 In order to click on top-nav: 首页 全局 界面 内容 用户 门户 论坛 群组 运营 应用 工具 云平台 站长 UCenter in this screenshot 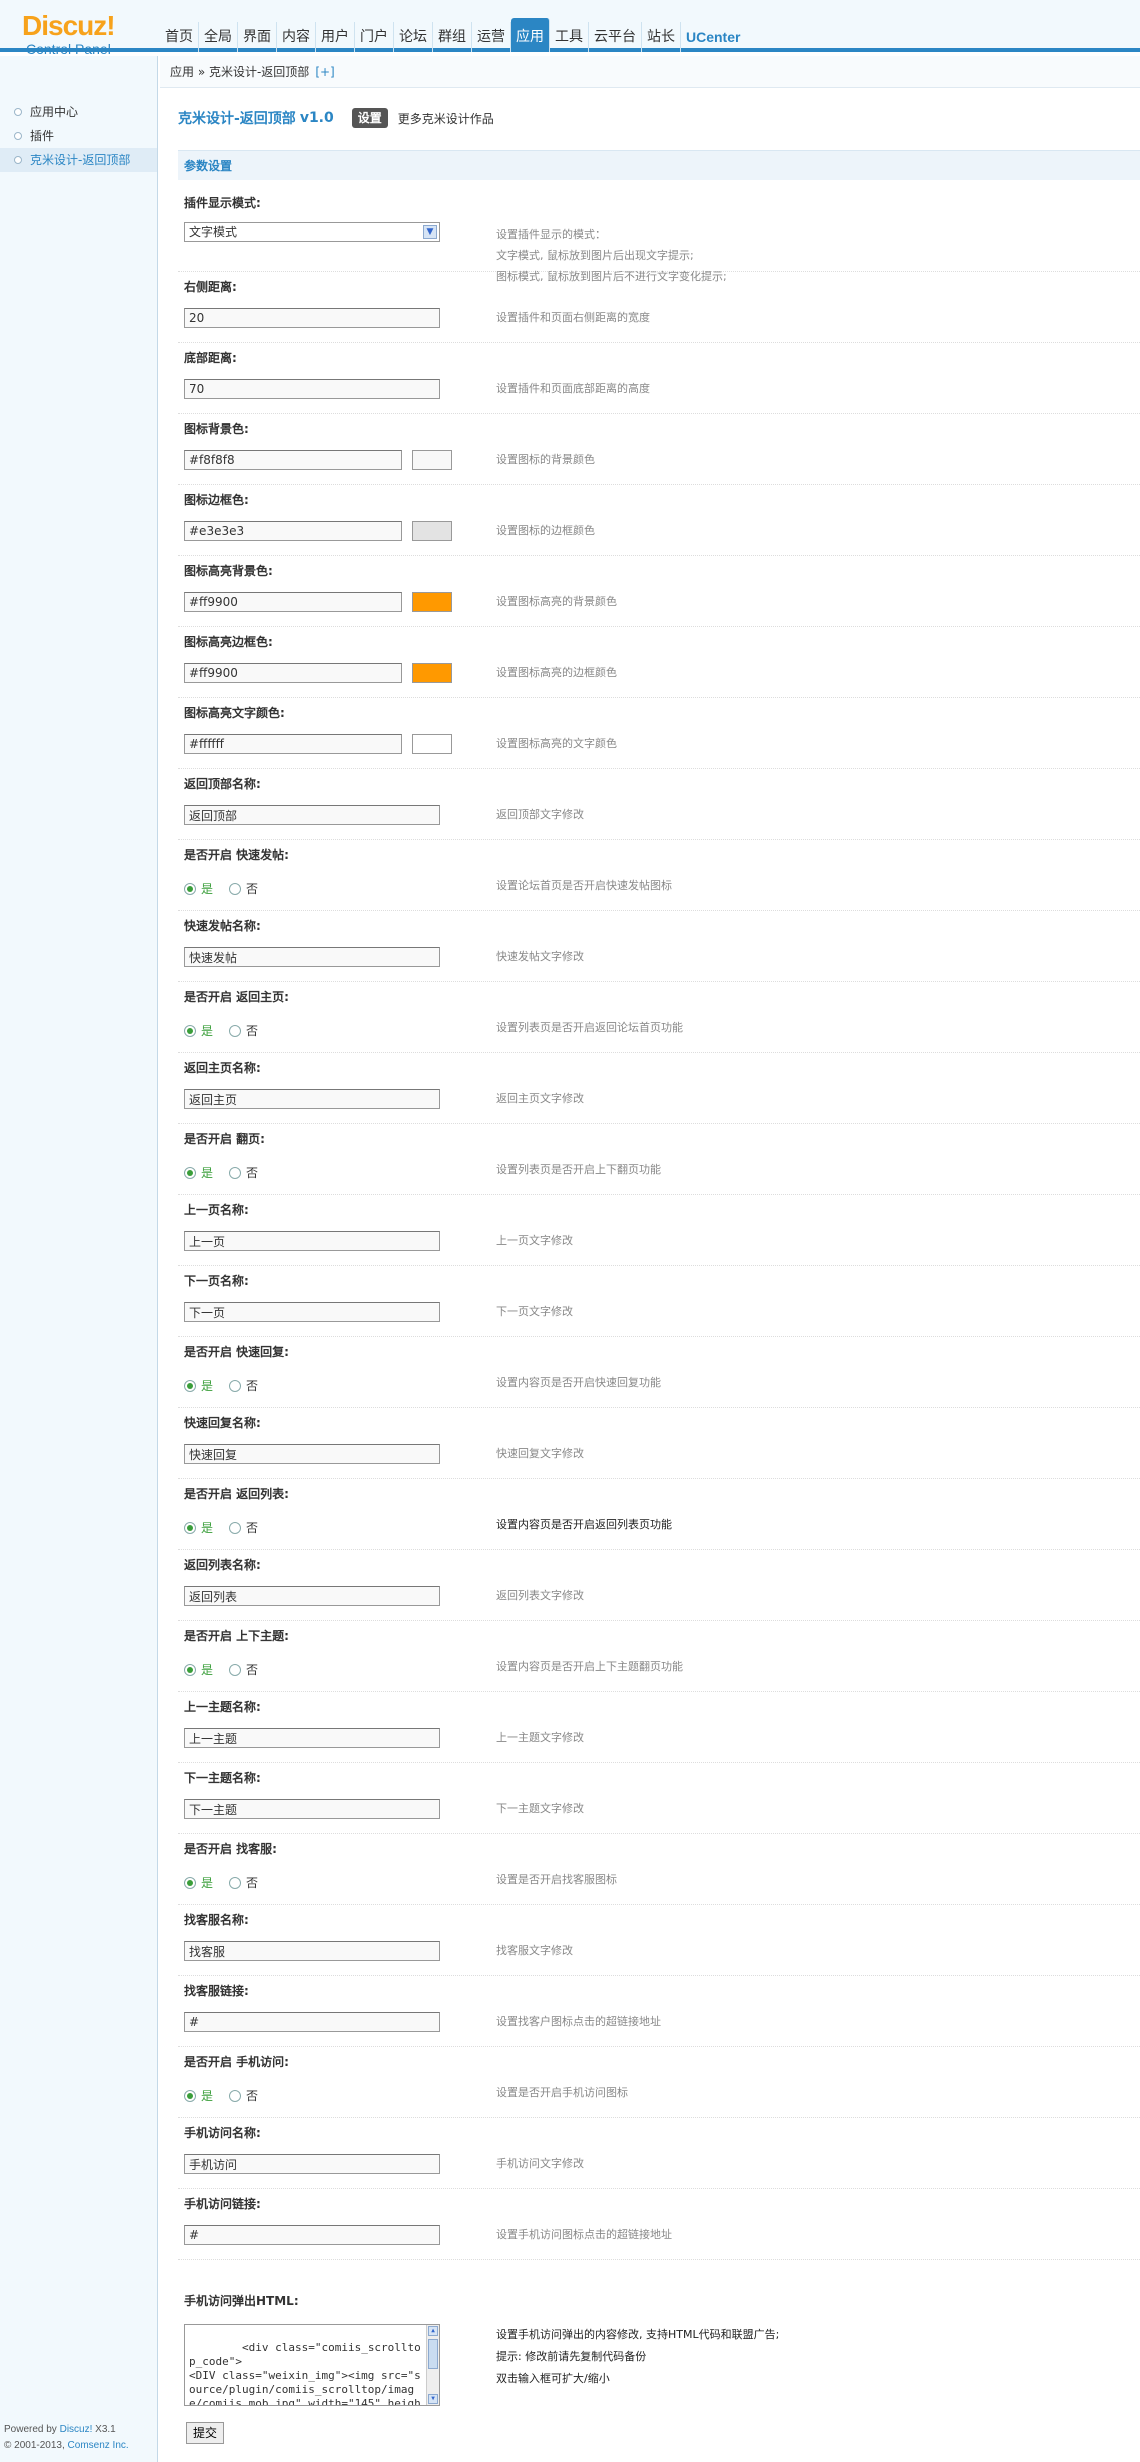, I will do `click(452, 35)`.